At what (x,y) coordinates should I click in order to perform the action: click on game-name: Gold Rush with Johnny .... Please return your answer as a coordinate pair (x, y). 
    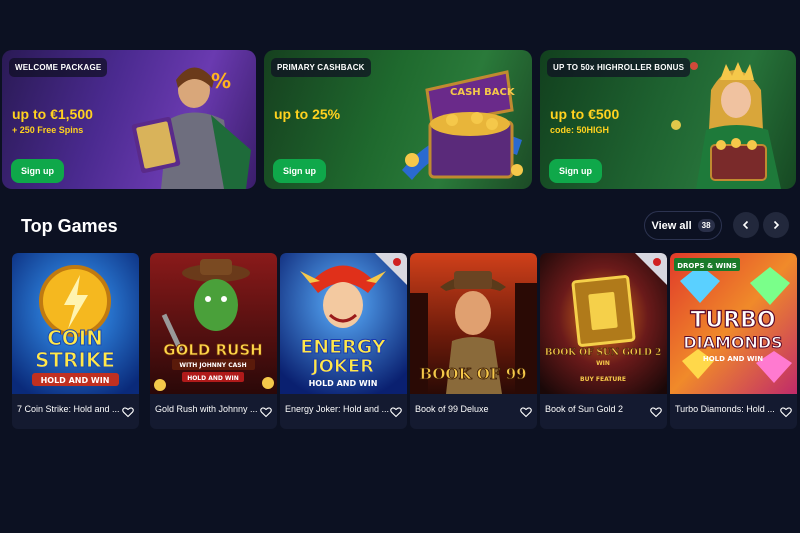
    Looking at the image, I should click on (207, 409).